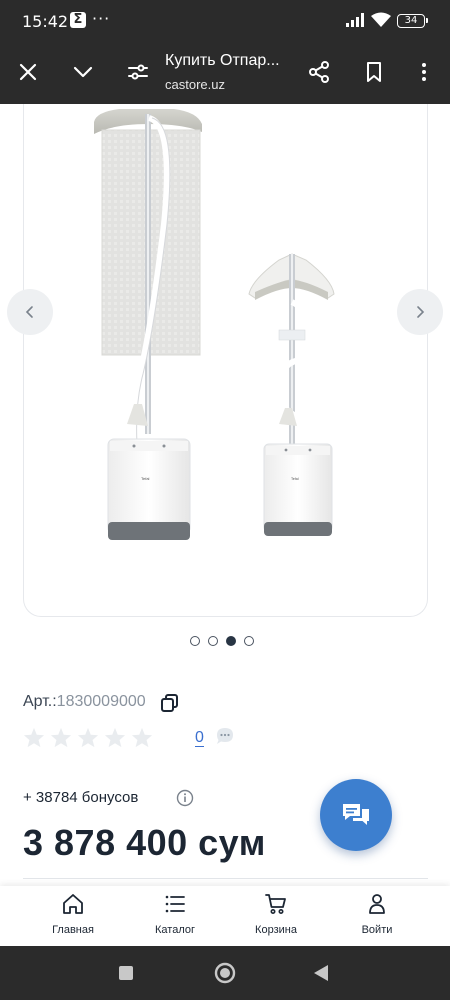  I want to click on battery-icon: 34, so click(412, 21).